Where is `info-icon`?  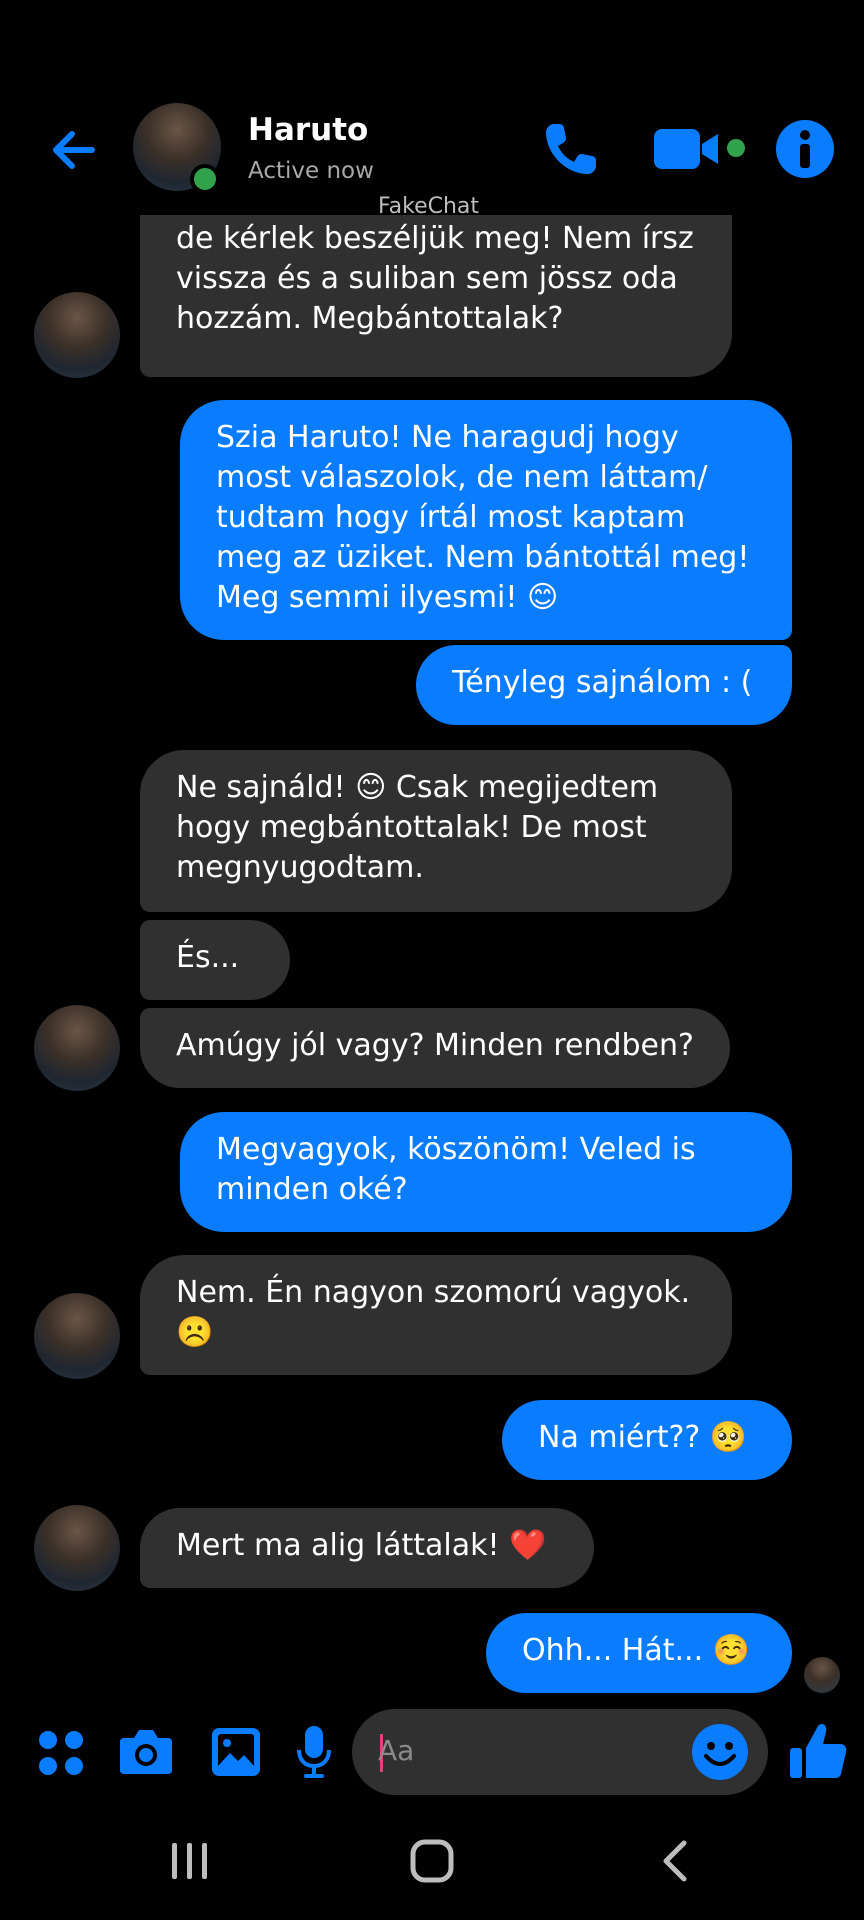 info-icon is located at coordinates (805, 149).